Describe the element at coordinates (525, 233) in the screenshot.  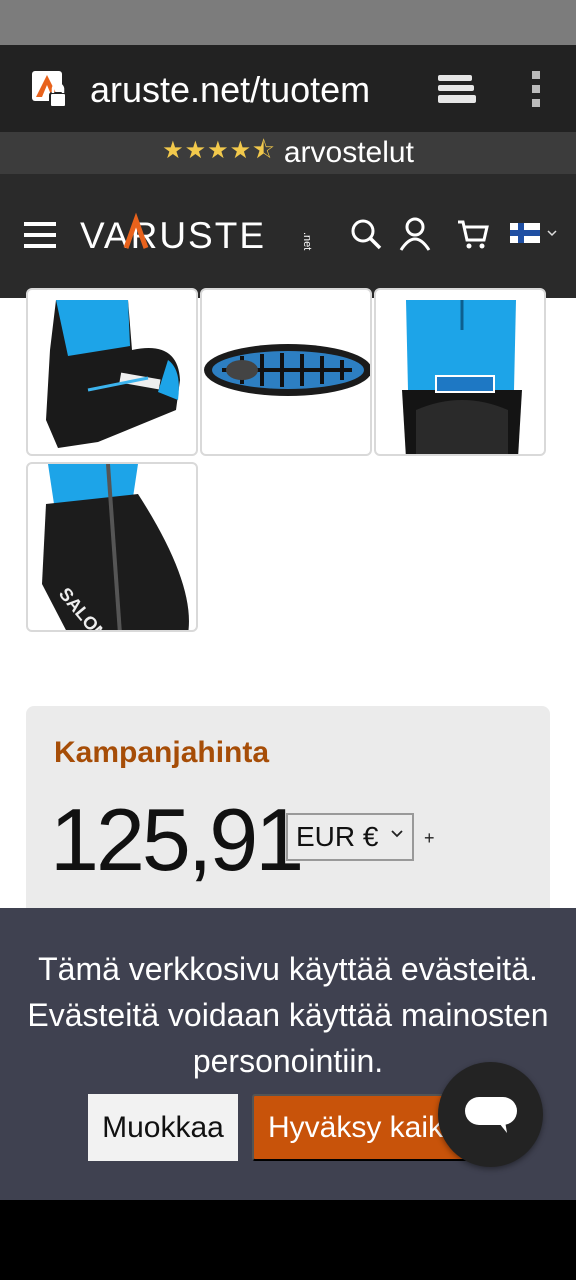
I see `finland-flag-icon` at that location.